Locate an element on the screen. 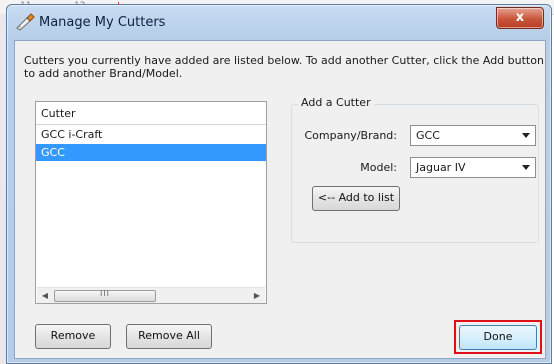  group-title: Add a Cutter is located at coordinates (336, 102).